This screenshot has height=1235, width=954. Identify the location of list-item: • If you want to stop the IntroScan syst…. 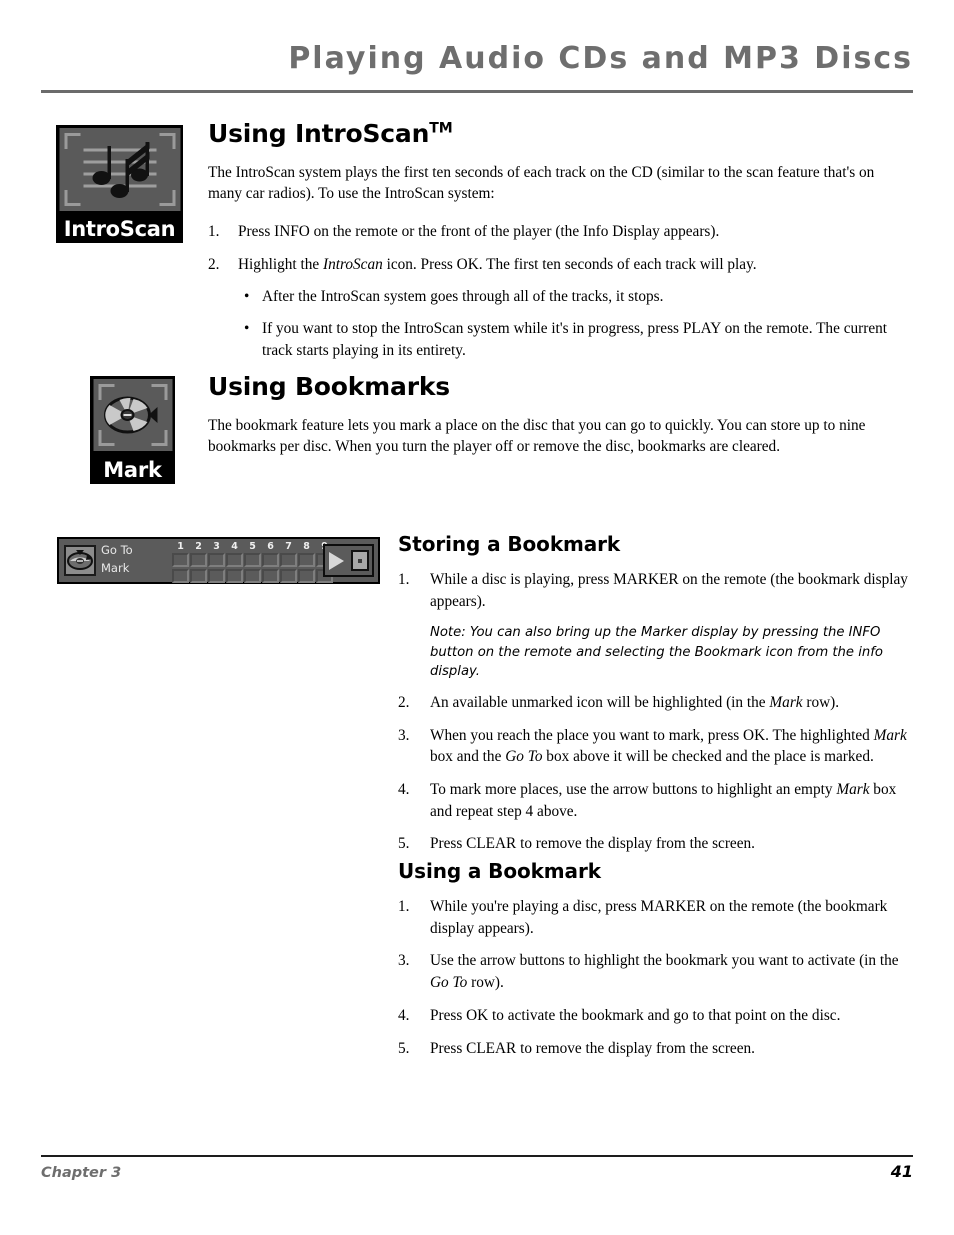
(576, 339).